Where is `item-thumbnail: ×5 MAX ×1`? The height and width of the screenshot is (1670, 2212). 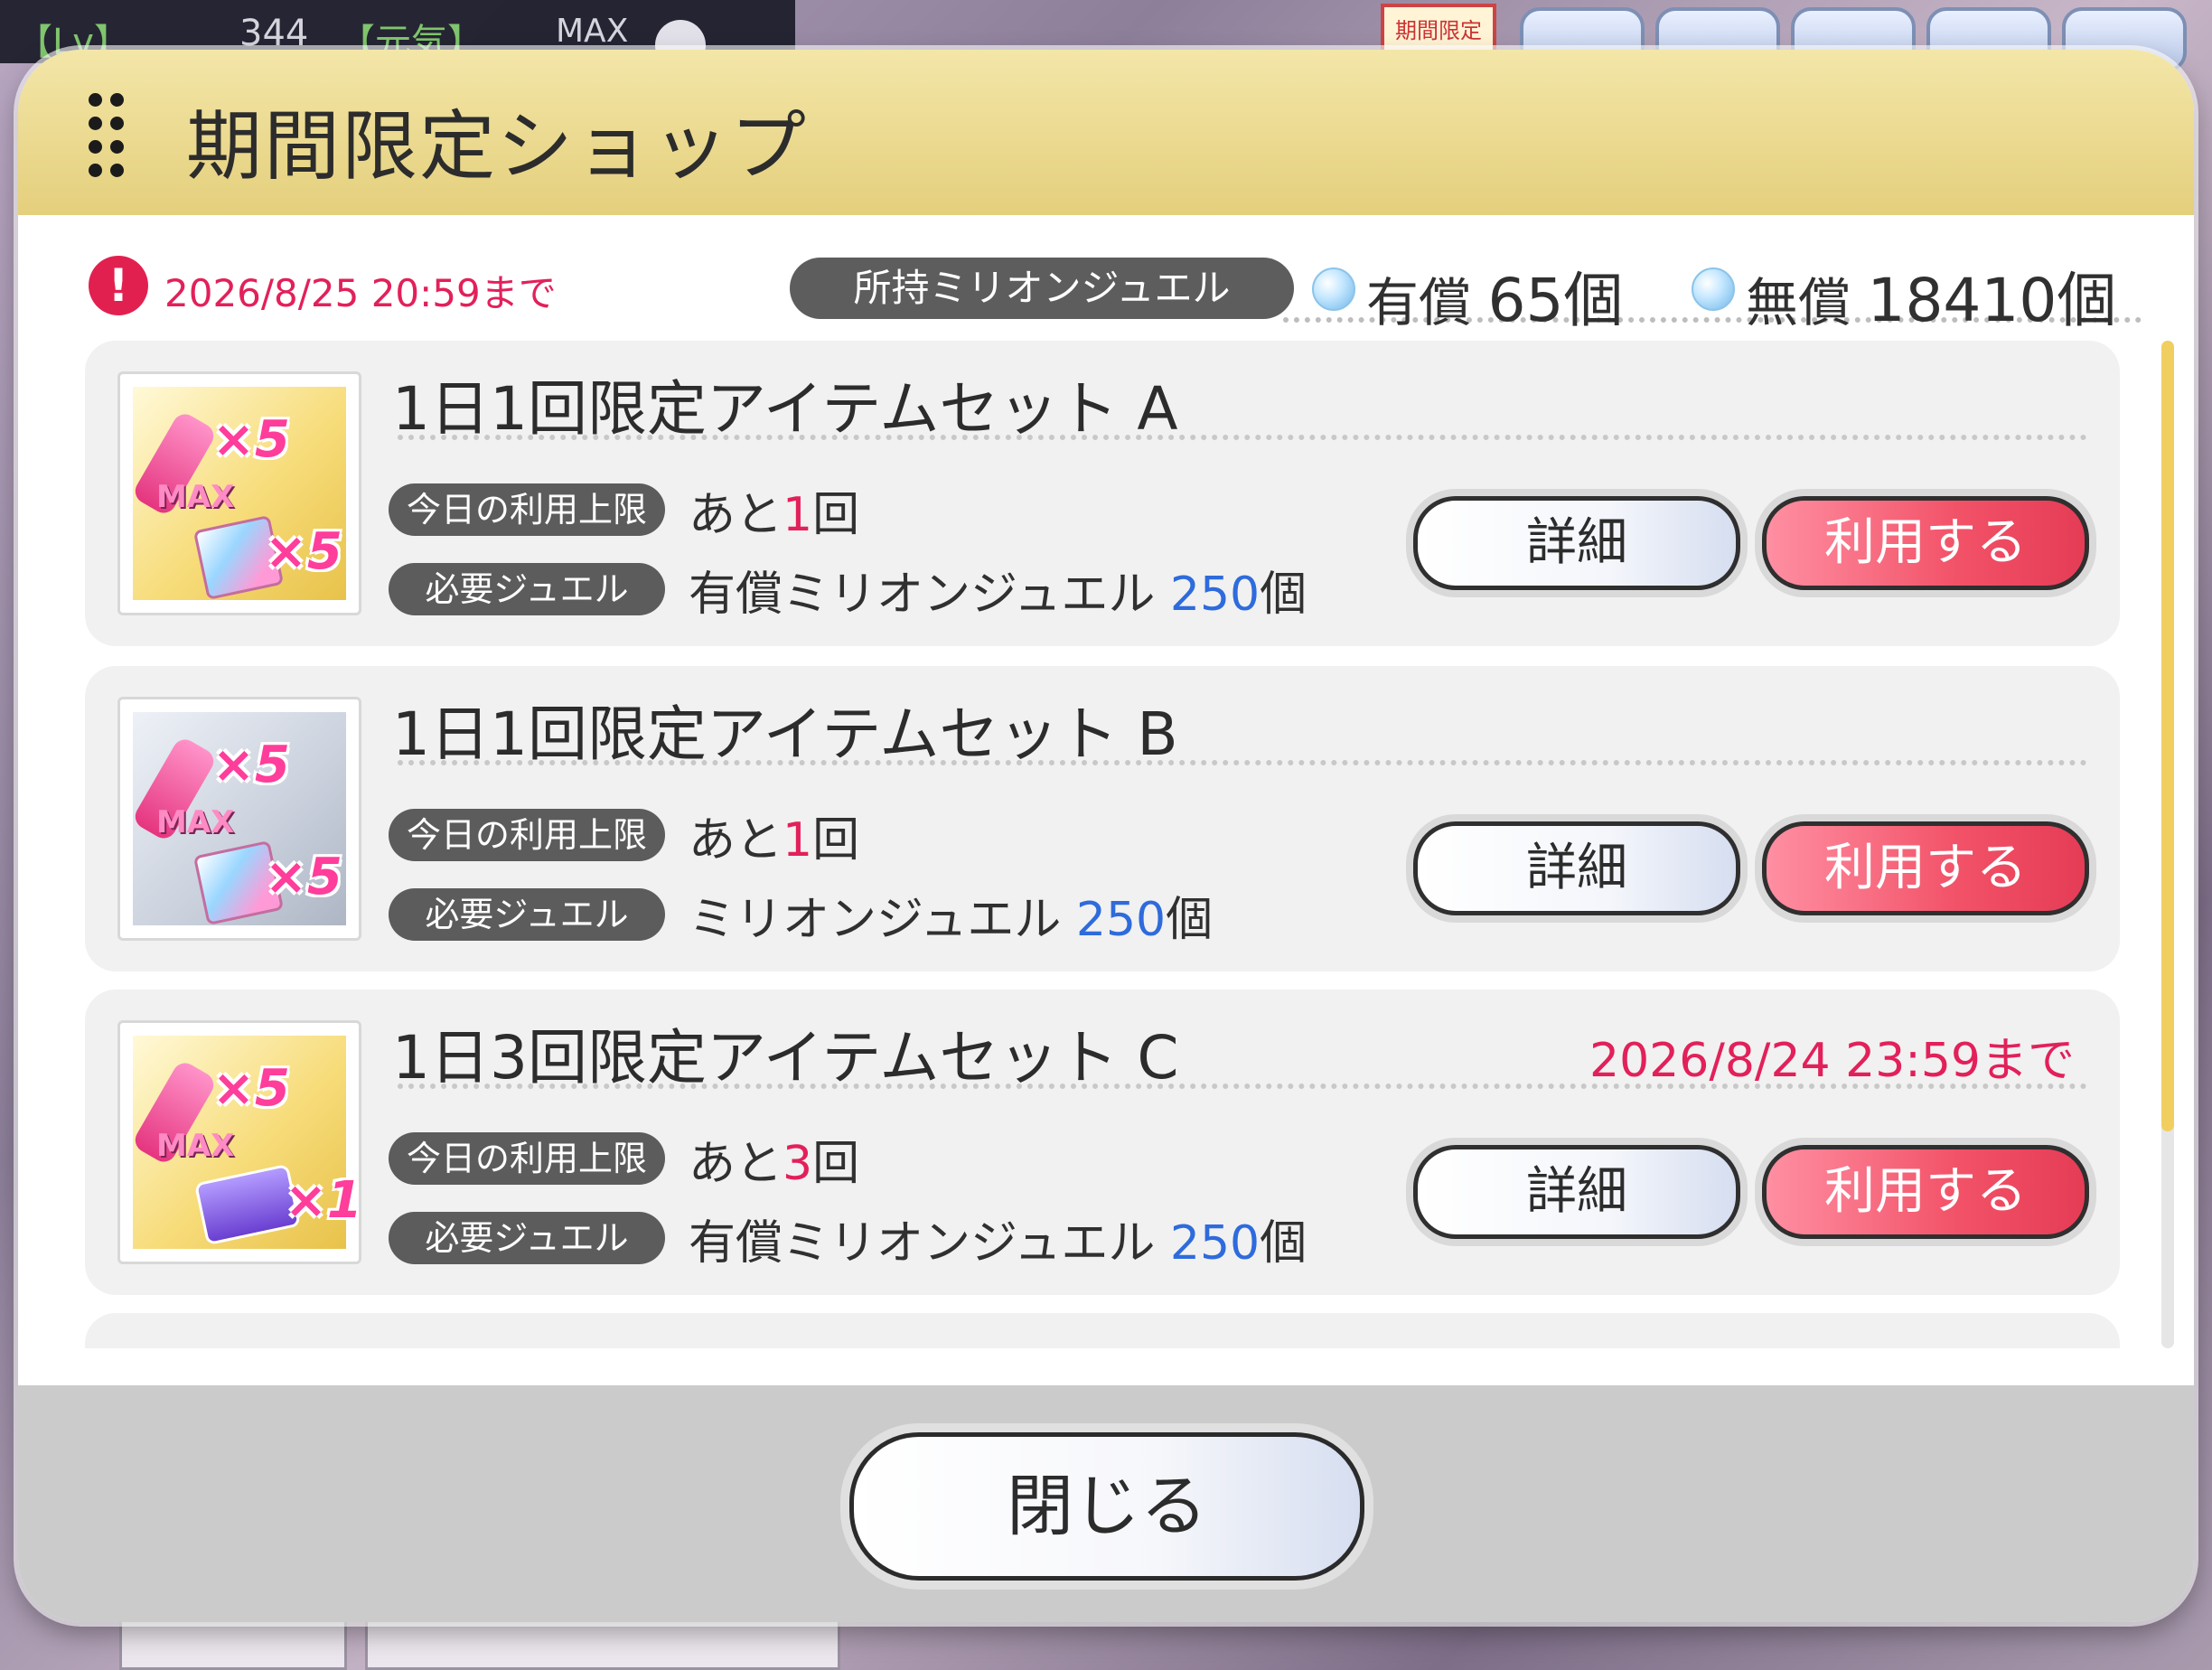 item-thumbnail: ×5 MAX ×1 is located at coordinates (240, 1142).